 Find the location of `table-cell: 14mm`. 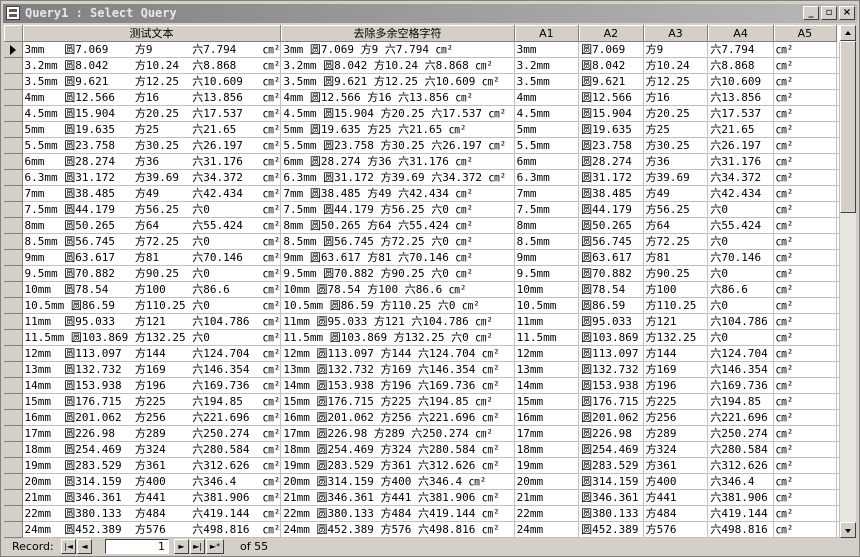

table-cell: 14mm is located at coordinates (547, 385).